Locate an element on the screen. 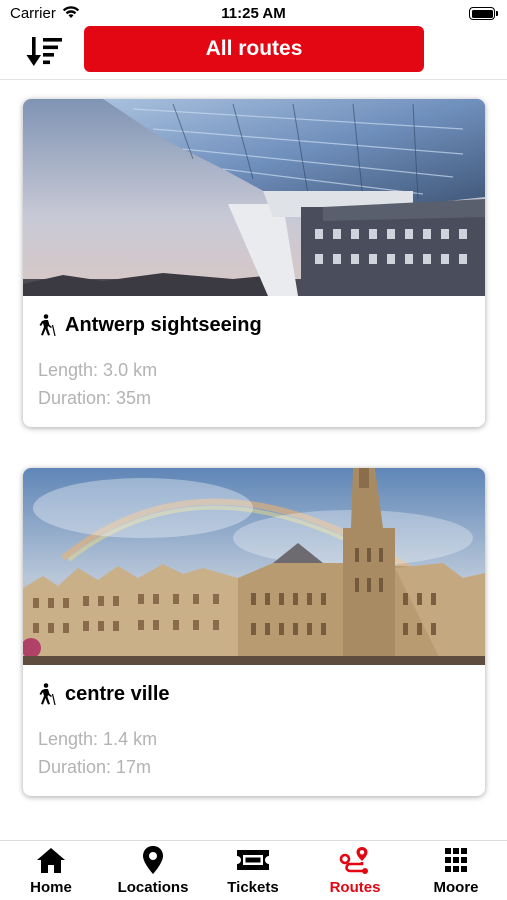 This screenshot has width=507, height=900. battery-icon is located at coordinates (483, 13).